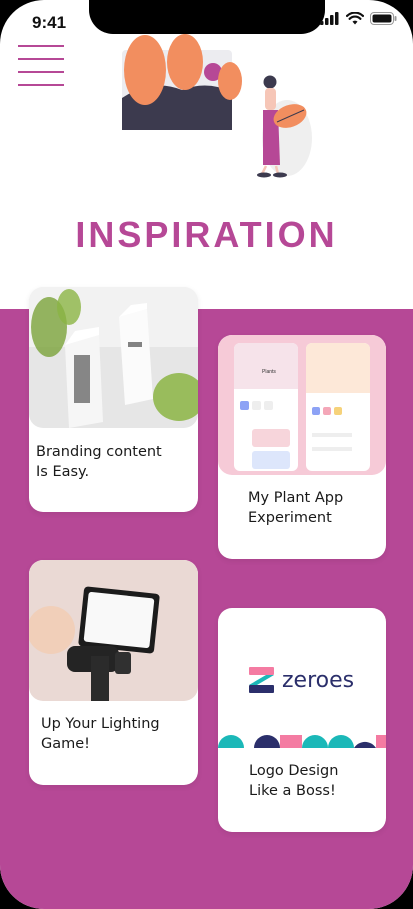 The height and width of the screenshot is (909, 413). What do you see at coordinates (302, 741) in the screenshot?
I see `logo-pattern-strip` at bounding box center [302, 741].